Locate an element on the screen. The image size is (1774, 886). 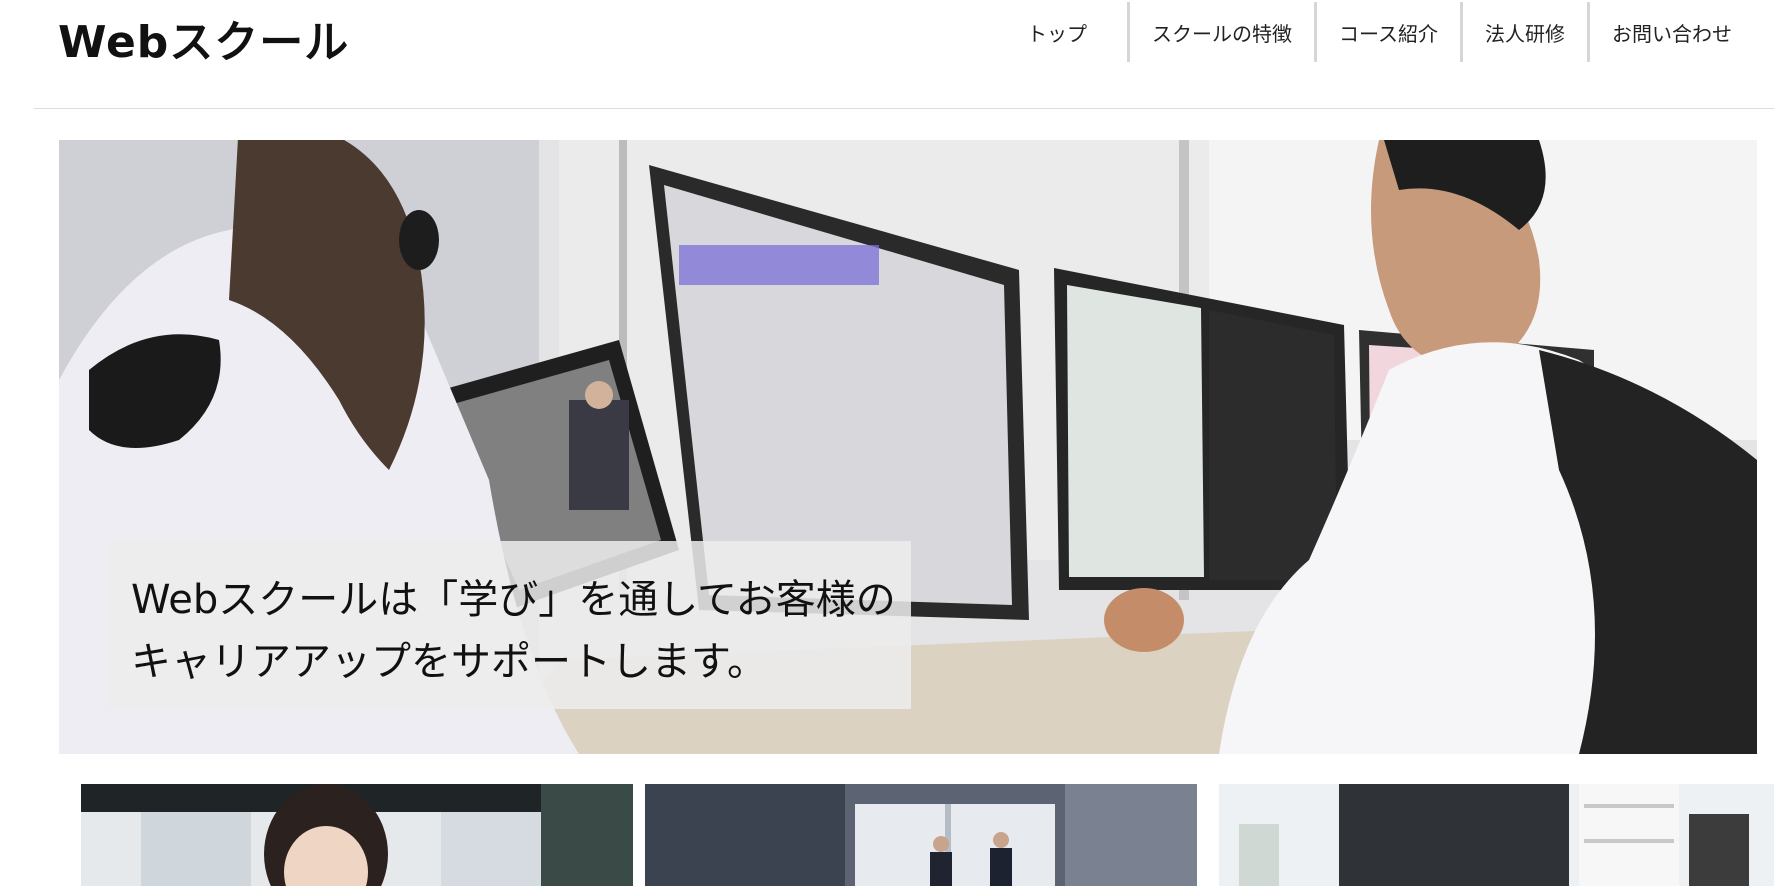
main-nav: トップ スクールの特徴 コース紹介 法人研修 お問い合わせ is located at coordinates (1379, 33).